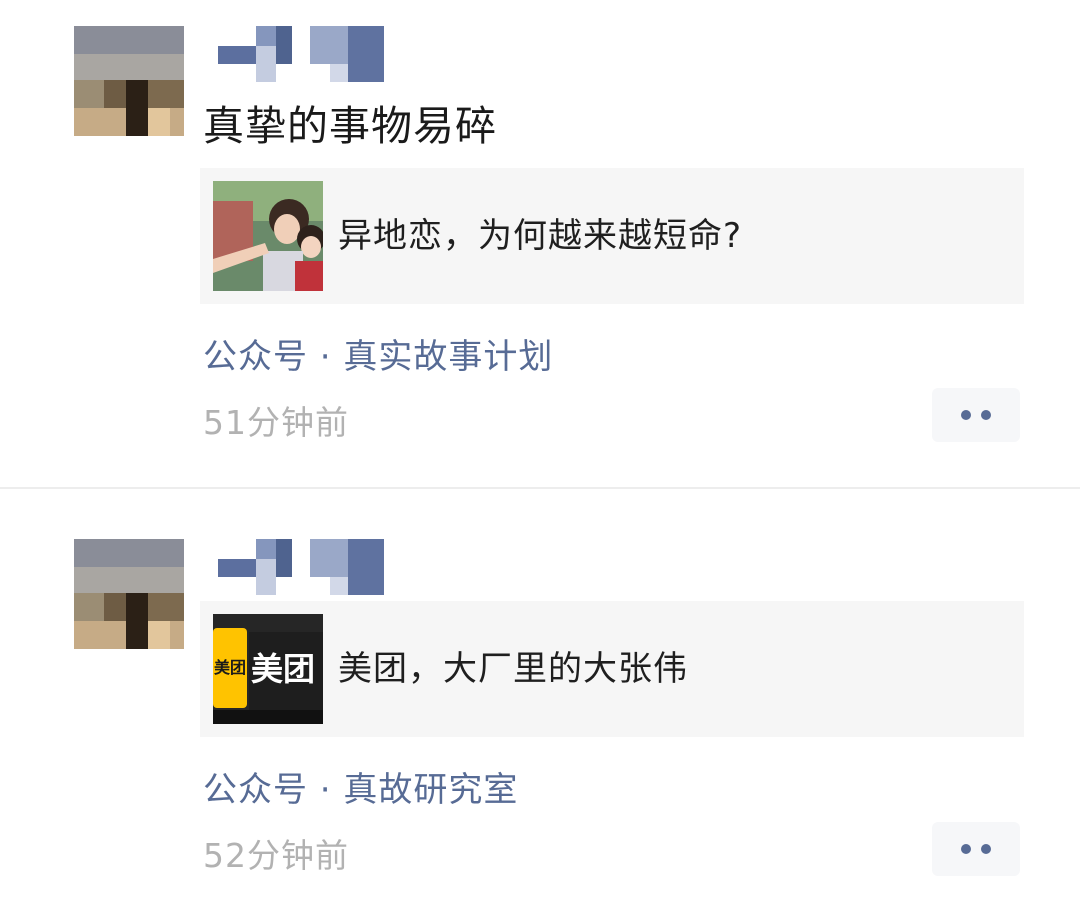 This screenshot has height=909, width=1080. What do you see at coordinates (283, 669) in the screenshot?
I see `meituan-logo-large: 美团` at bounding box center [283, 669].